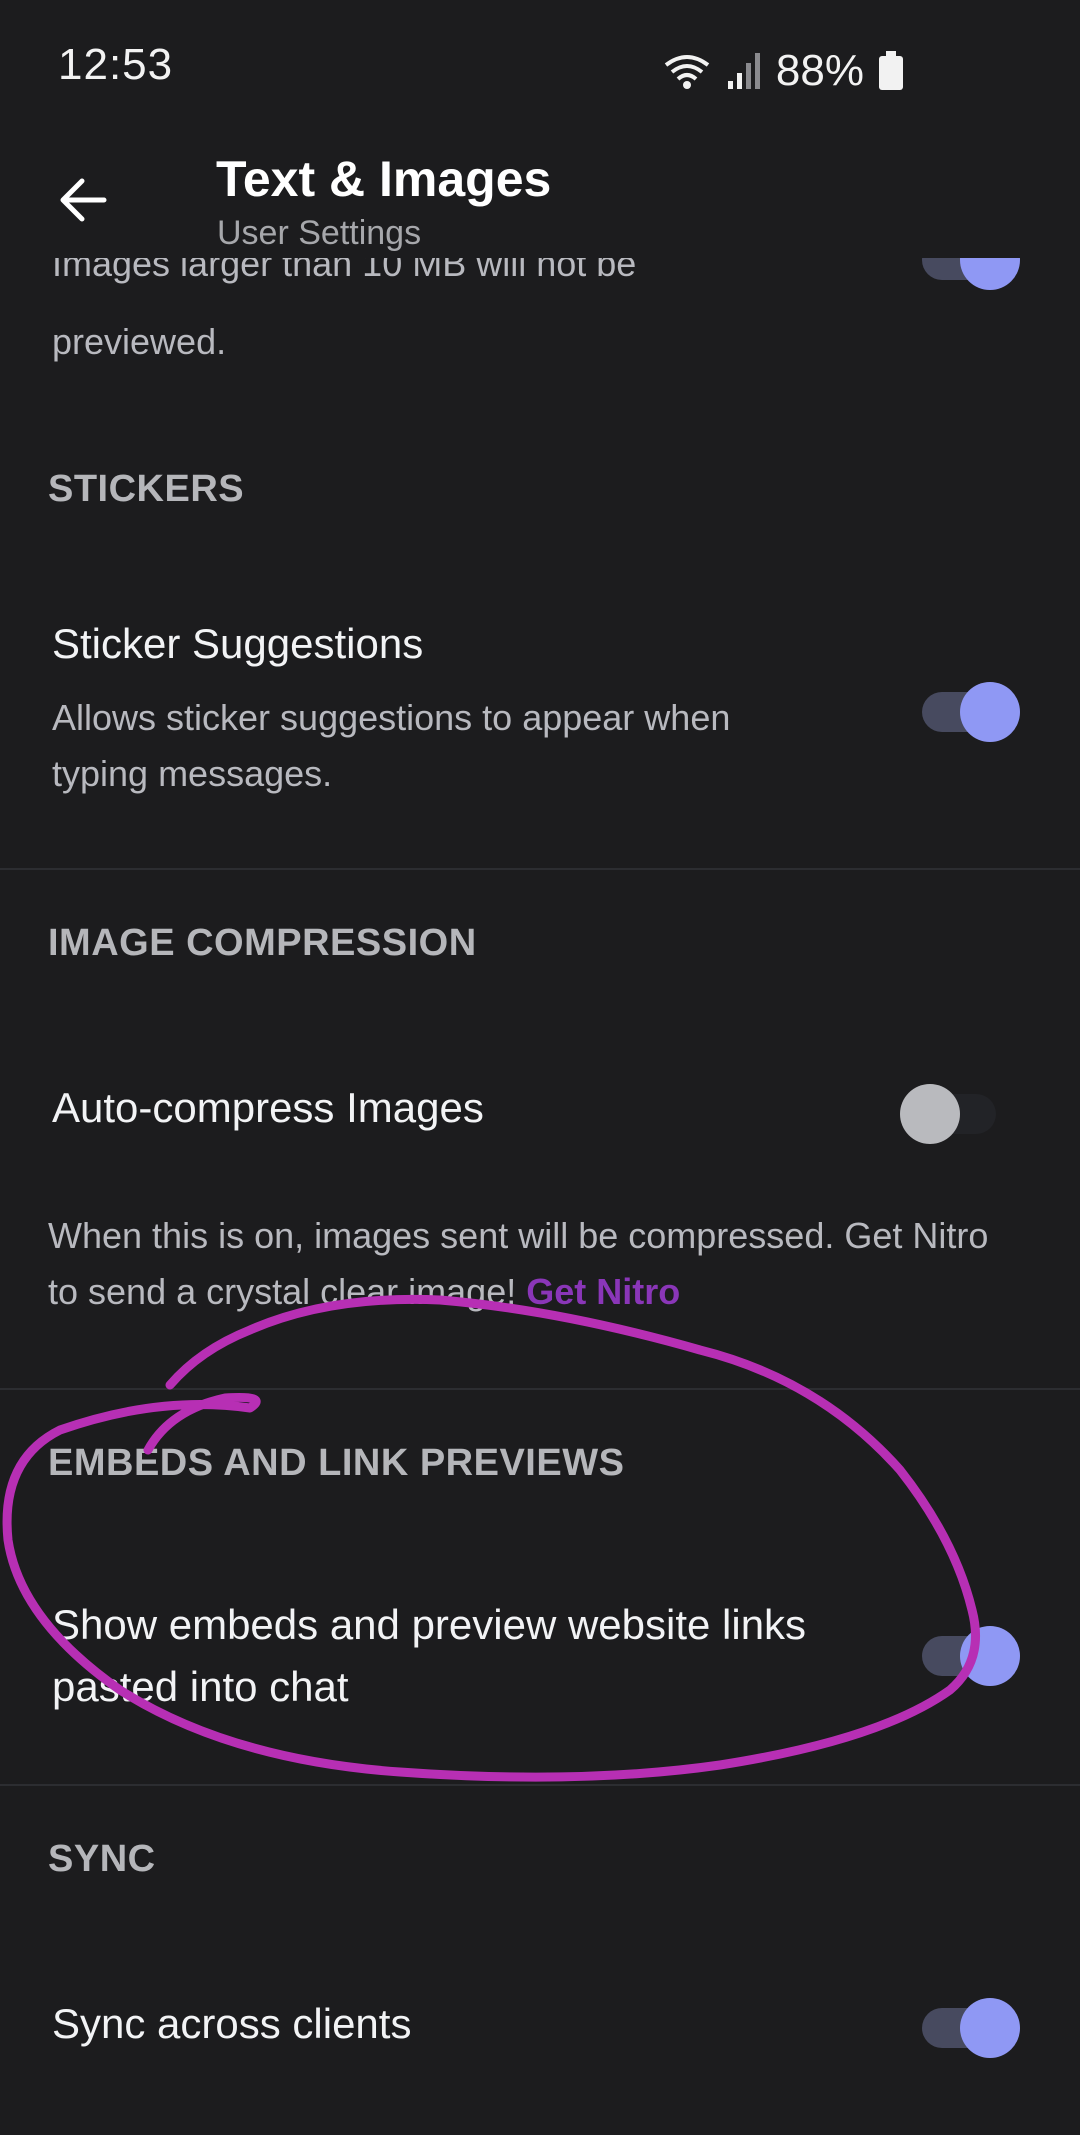 Image resolution: width=1080 pixels, height=2135 pixels. What do you see at coordinates (84, 200) in the screenshot?
I see `back-arrow-icon` at bounding box center [84, 200].